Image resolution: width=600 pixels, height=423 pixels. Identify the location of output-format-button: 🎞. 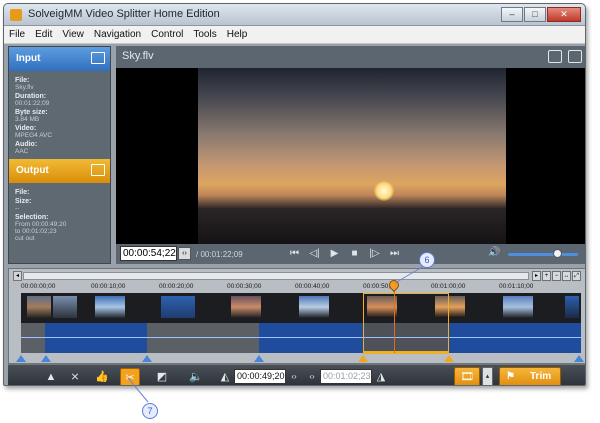
(467, 376).